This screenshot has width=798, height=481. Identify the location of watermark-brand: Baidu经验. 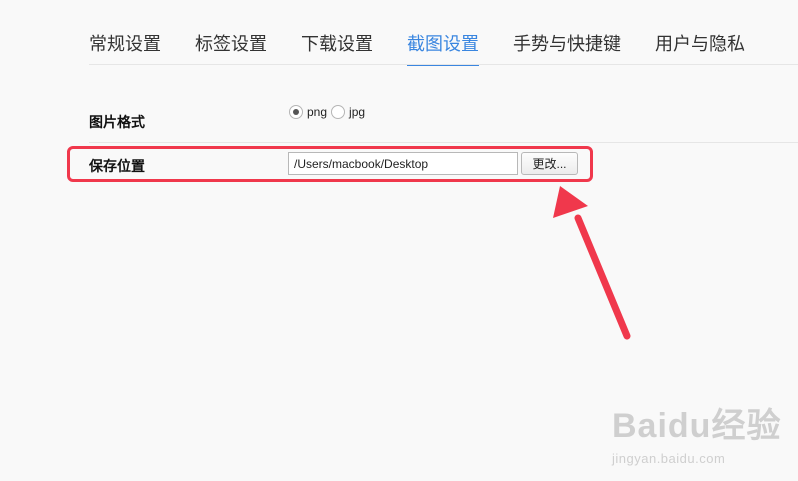
(697, 426).